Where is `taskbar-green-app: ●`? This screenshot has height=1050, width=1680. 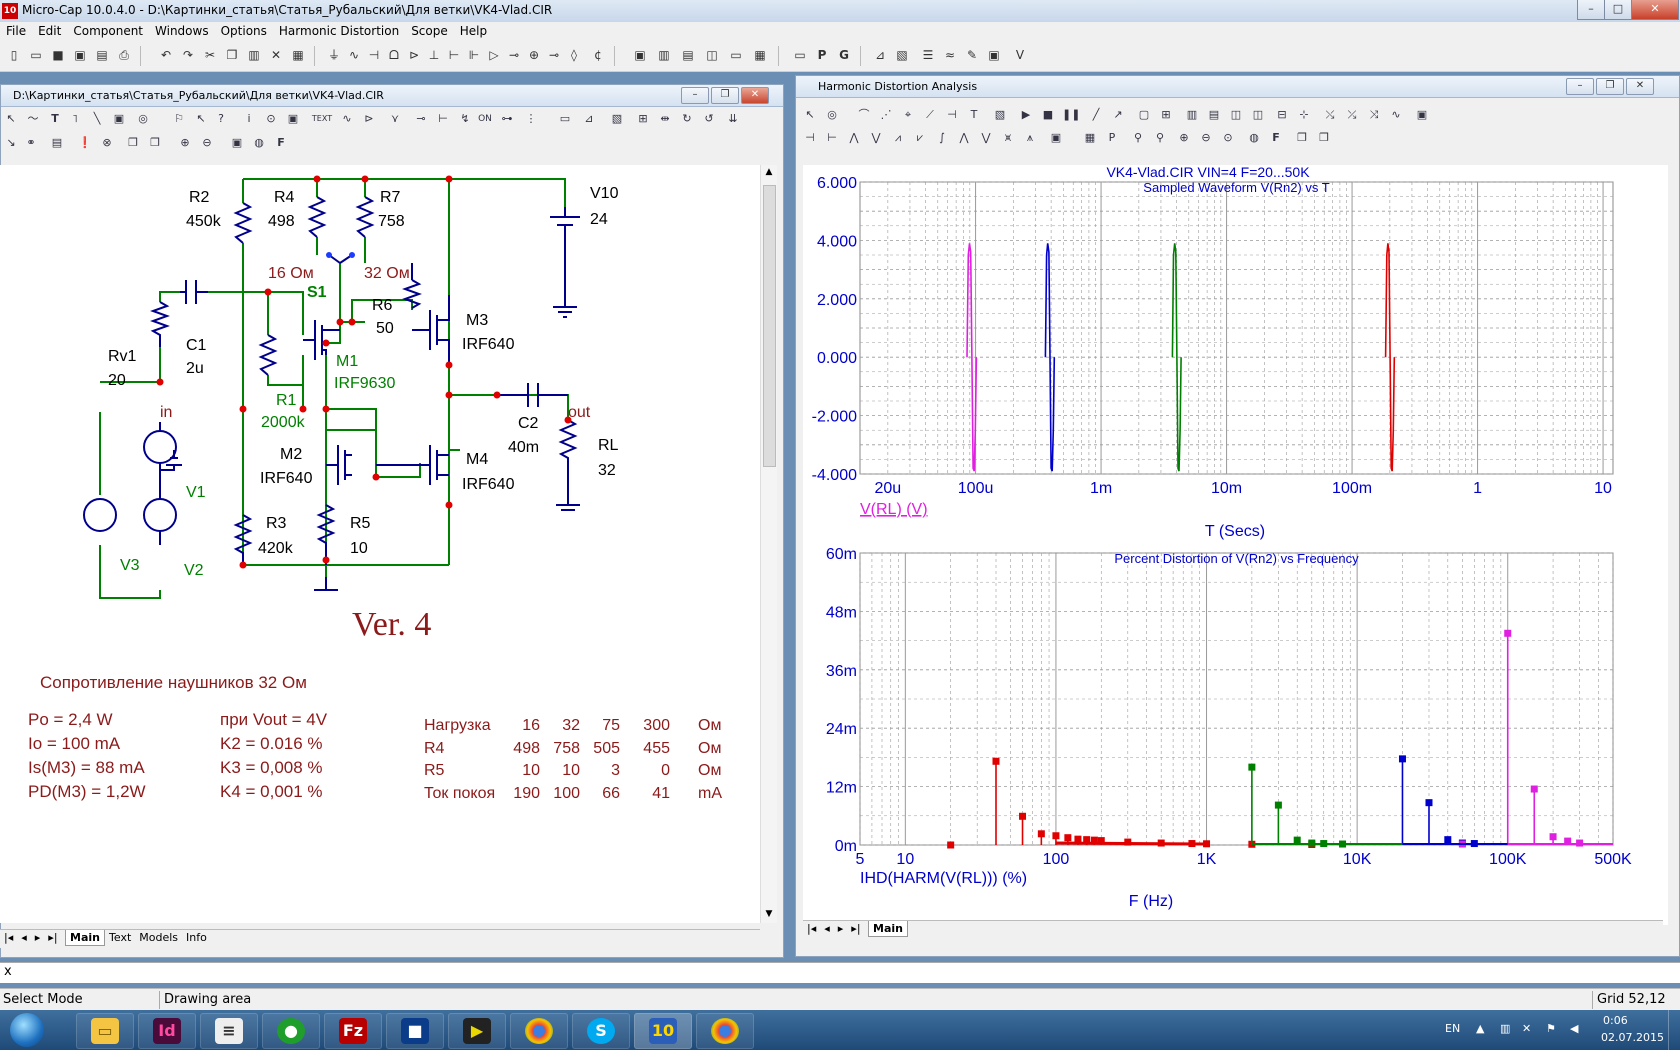
taskbar-green-app: ● is located at coordinates (291, 1031).